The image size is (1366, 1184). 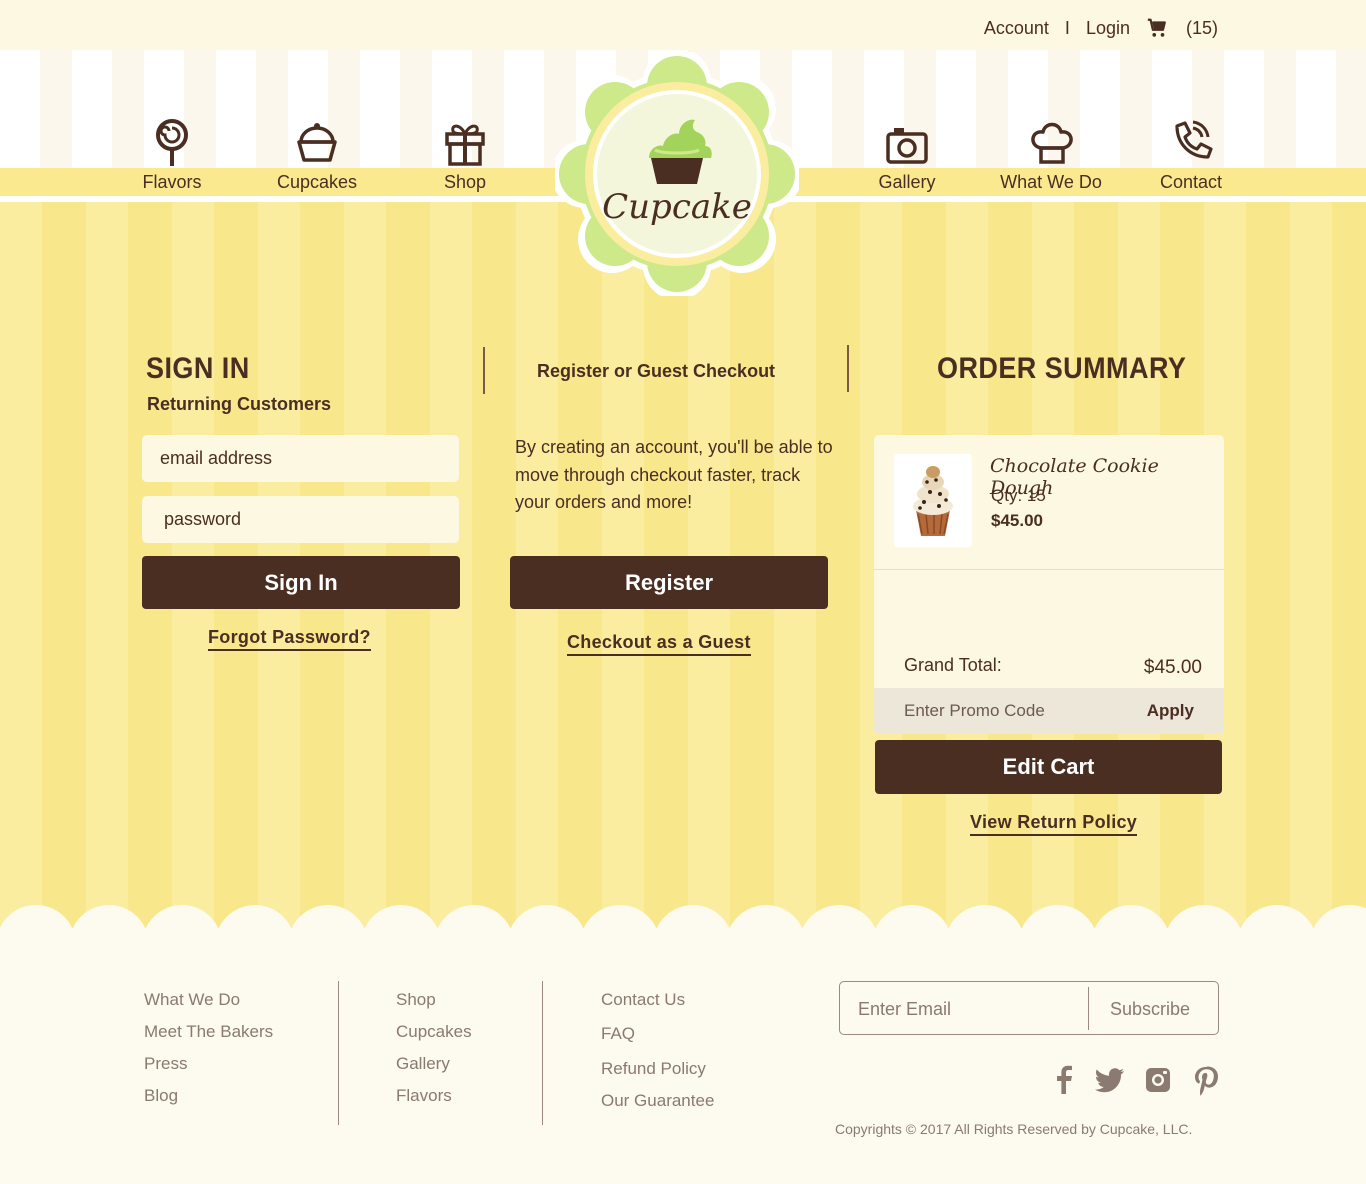 What do you see at coordinates (1062, 368) in the screenshot?
I see `order-summary-heading: ORDER SUMMARY` at bounding box center [1062, 368].